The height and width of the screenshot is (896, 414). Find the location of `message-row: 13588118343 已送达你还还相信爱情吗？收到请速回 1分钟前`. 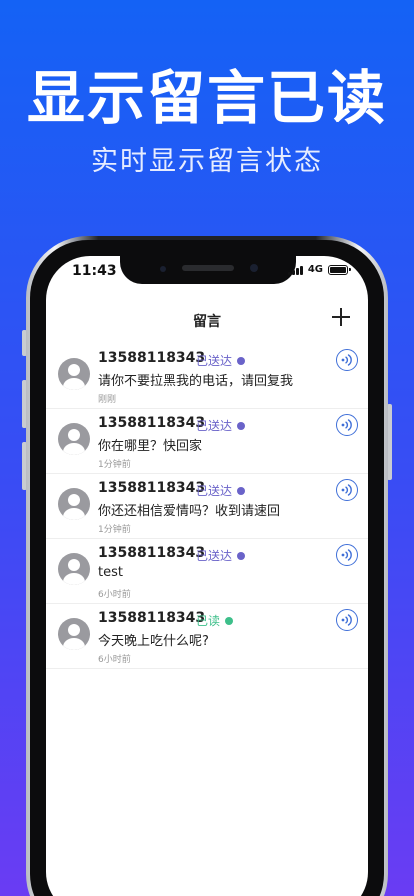

message-row: 13588118343 已送达你还还相信爱情吗？收到请速回 1分钟前 is located at coordinates (207, 506).